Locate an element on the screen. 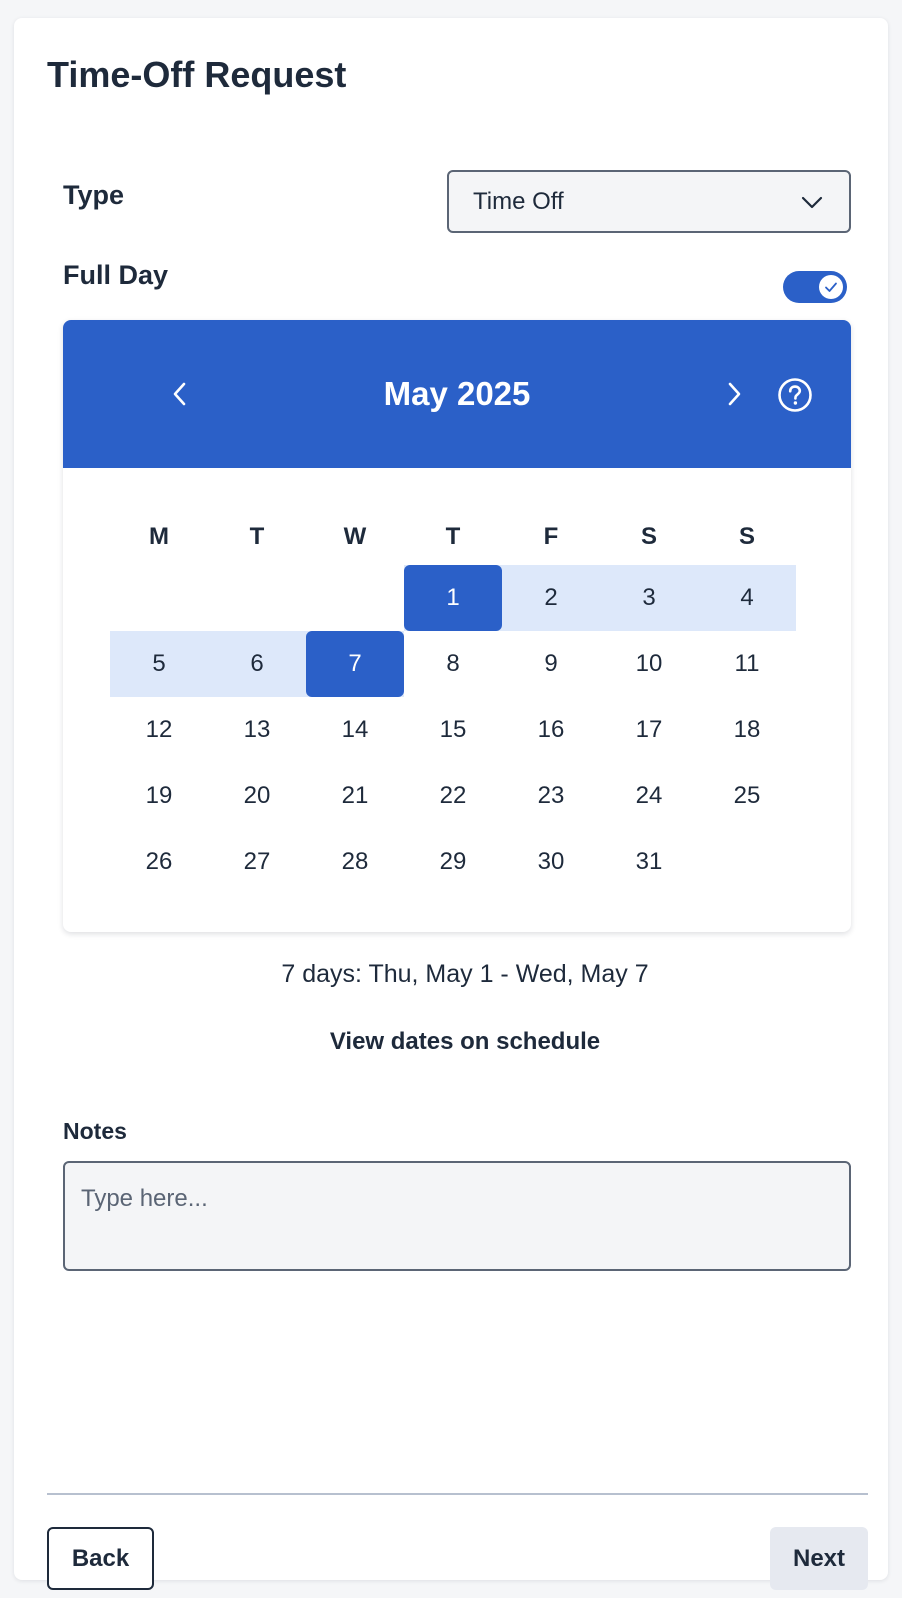  calendar-day: 31 is located at coordinates (649, 862).